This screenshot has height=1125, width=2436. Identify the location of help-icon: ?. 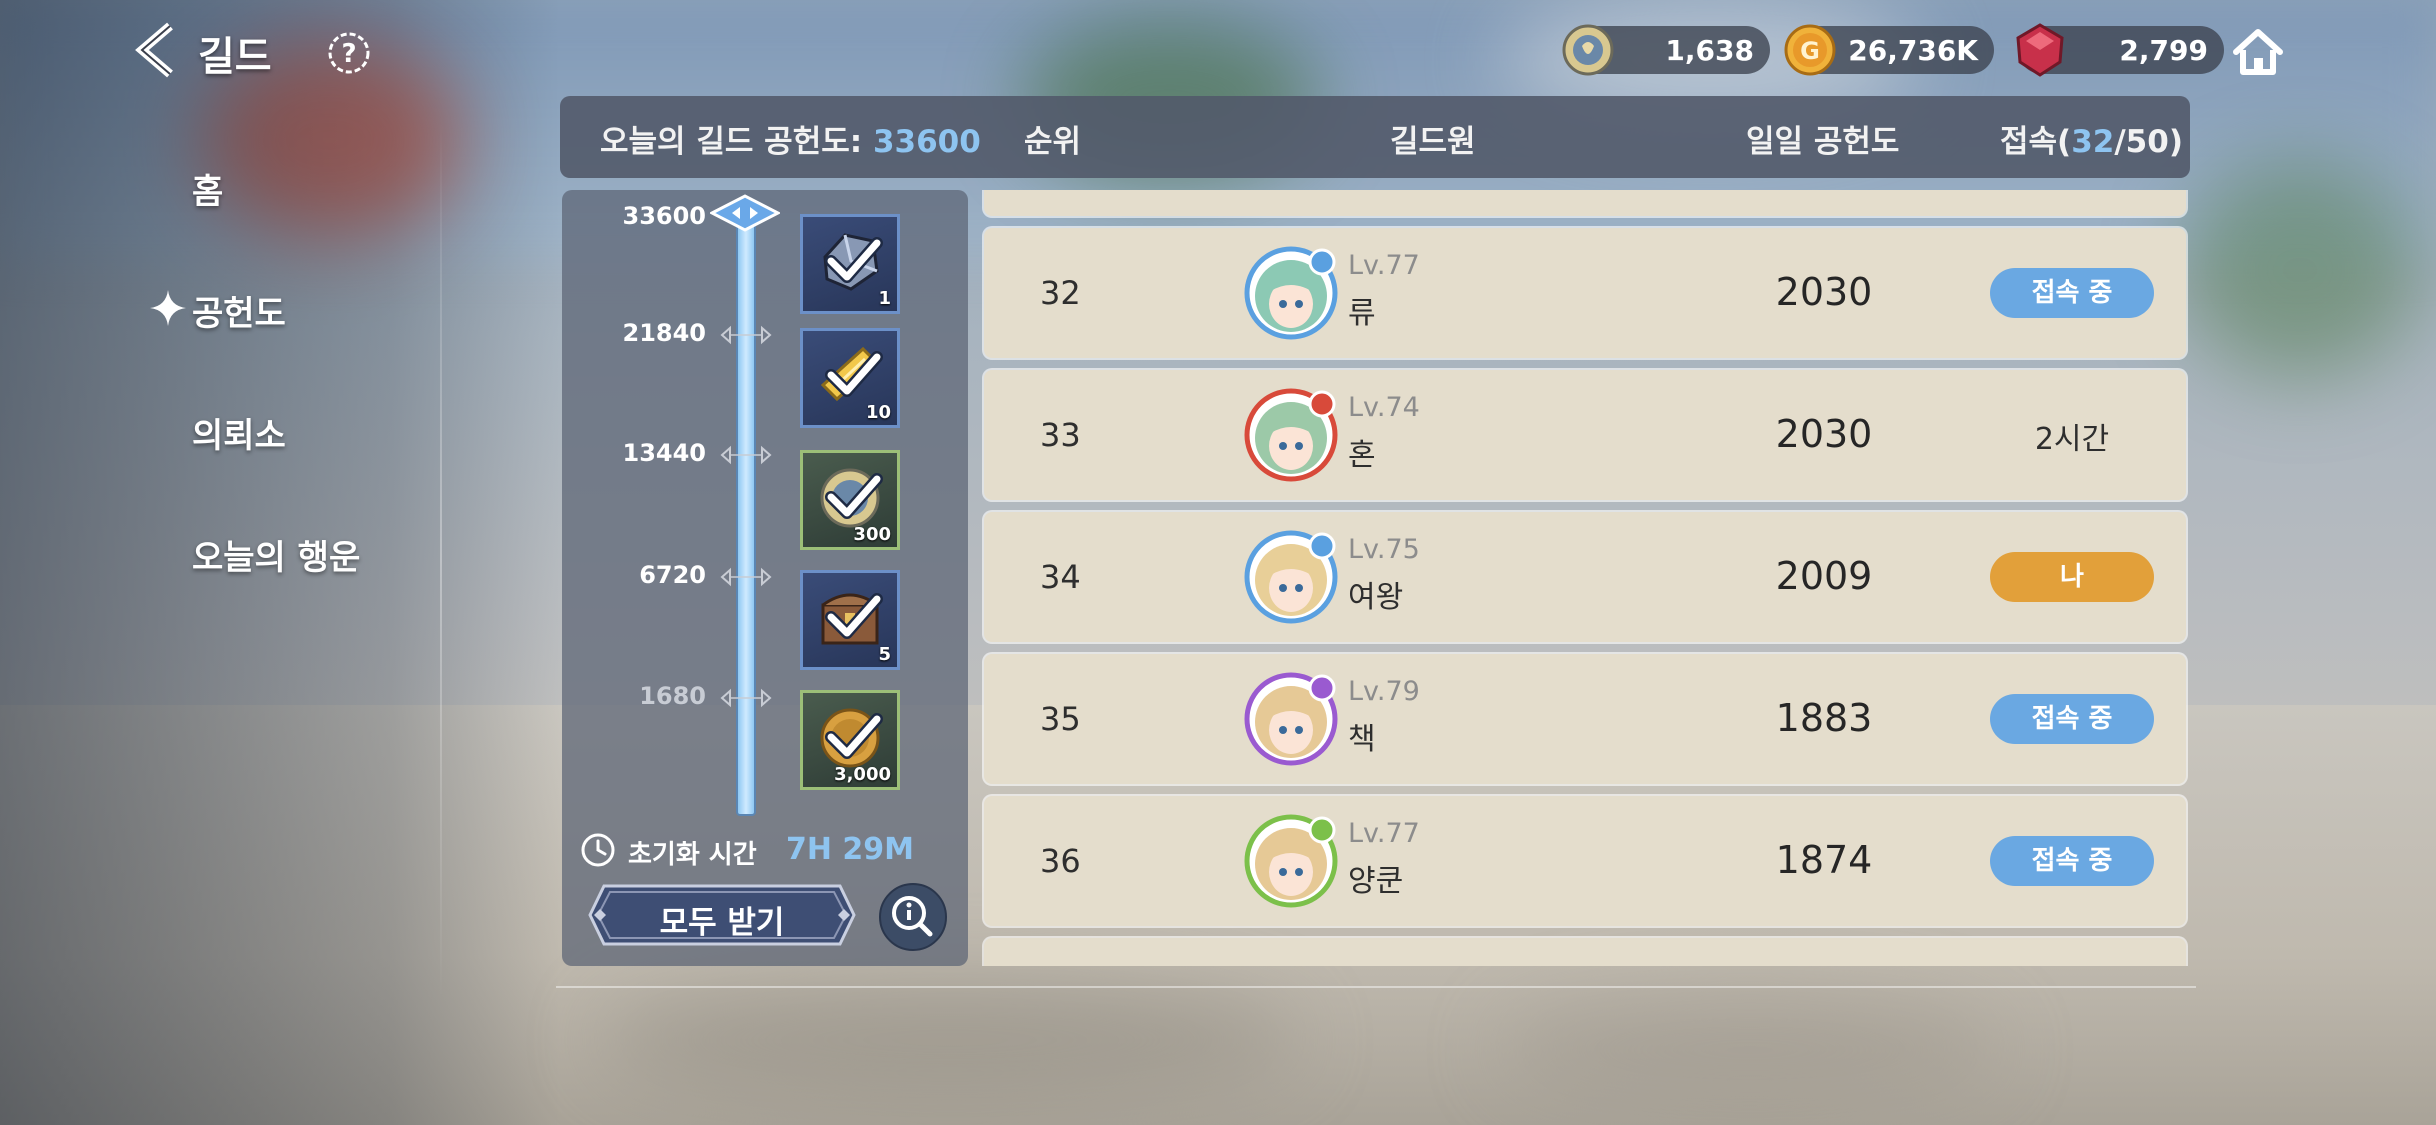
(349, 53).